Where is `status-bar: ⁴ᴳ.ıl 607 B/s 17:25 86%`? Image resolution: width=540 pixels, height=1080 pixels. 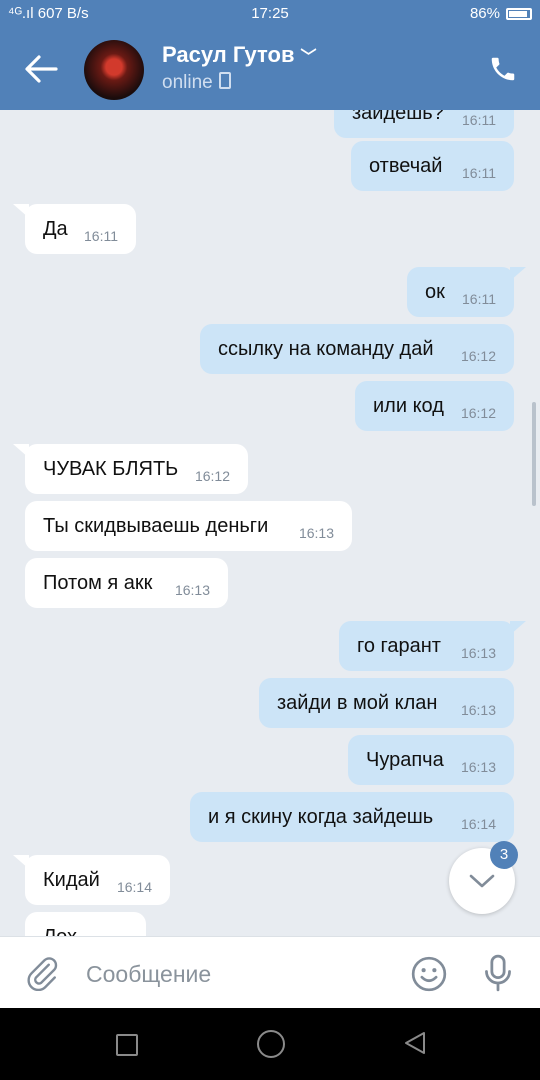
status-bar: ⁴ᴳ.ıl 607 B/s 17:25 86% is located at coordinates (270, 14).